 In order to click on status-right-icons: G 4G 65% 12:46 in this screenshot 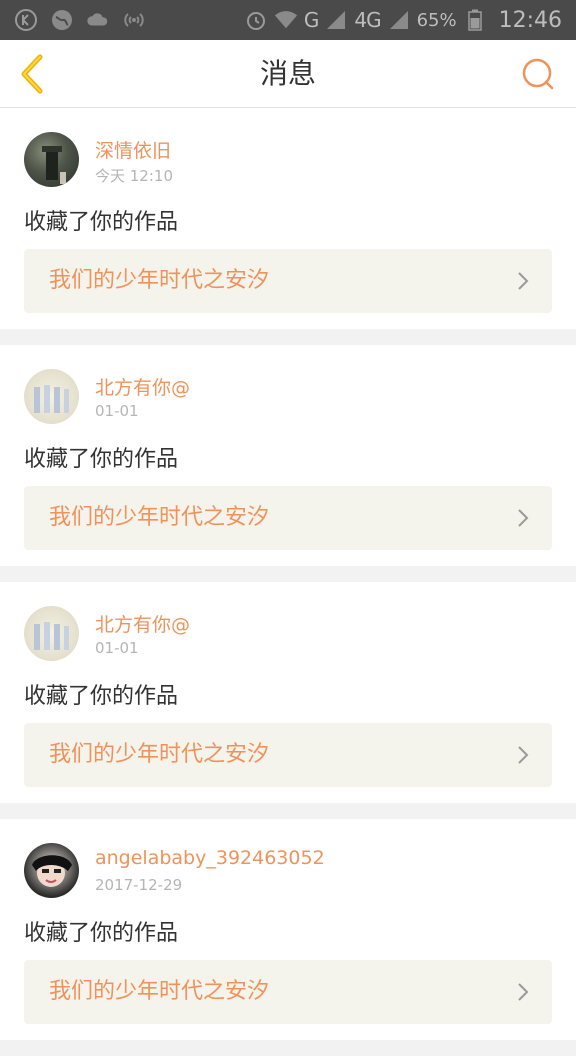, I will do `click(403, 20)`.